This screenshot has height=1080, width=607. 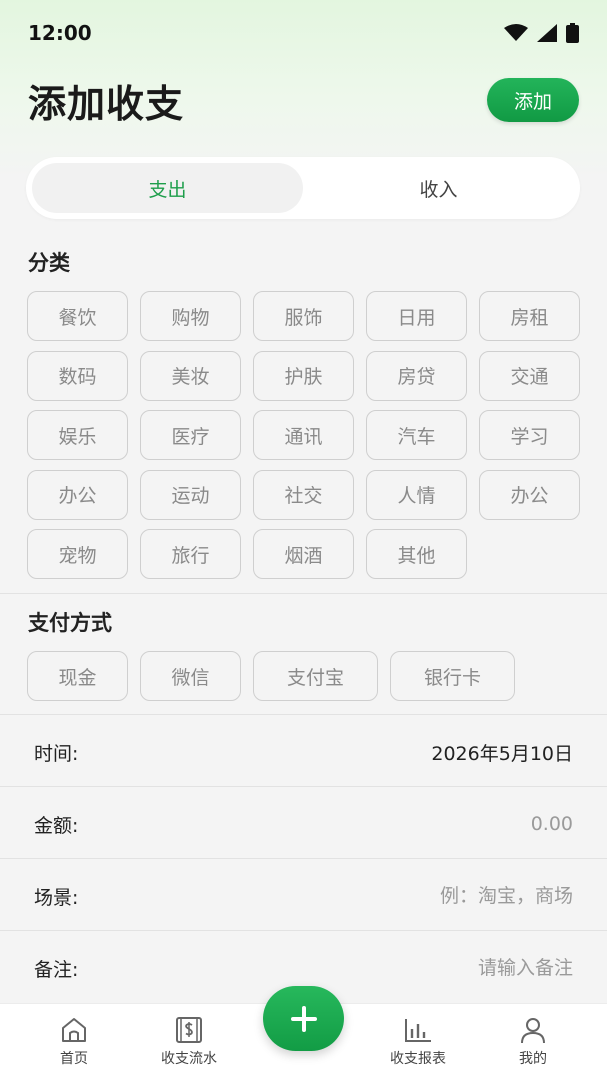 I want to click on nav-home: 首页, so click(x=74, y=1042).